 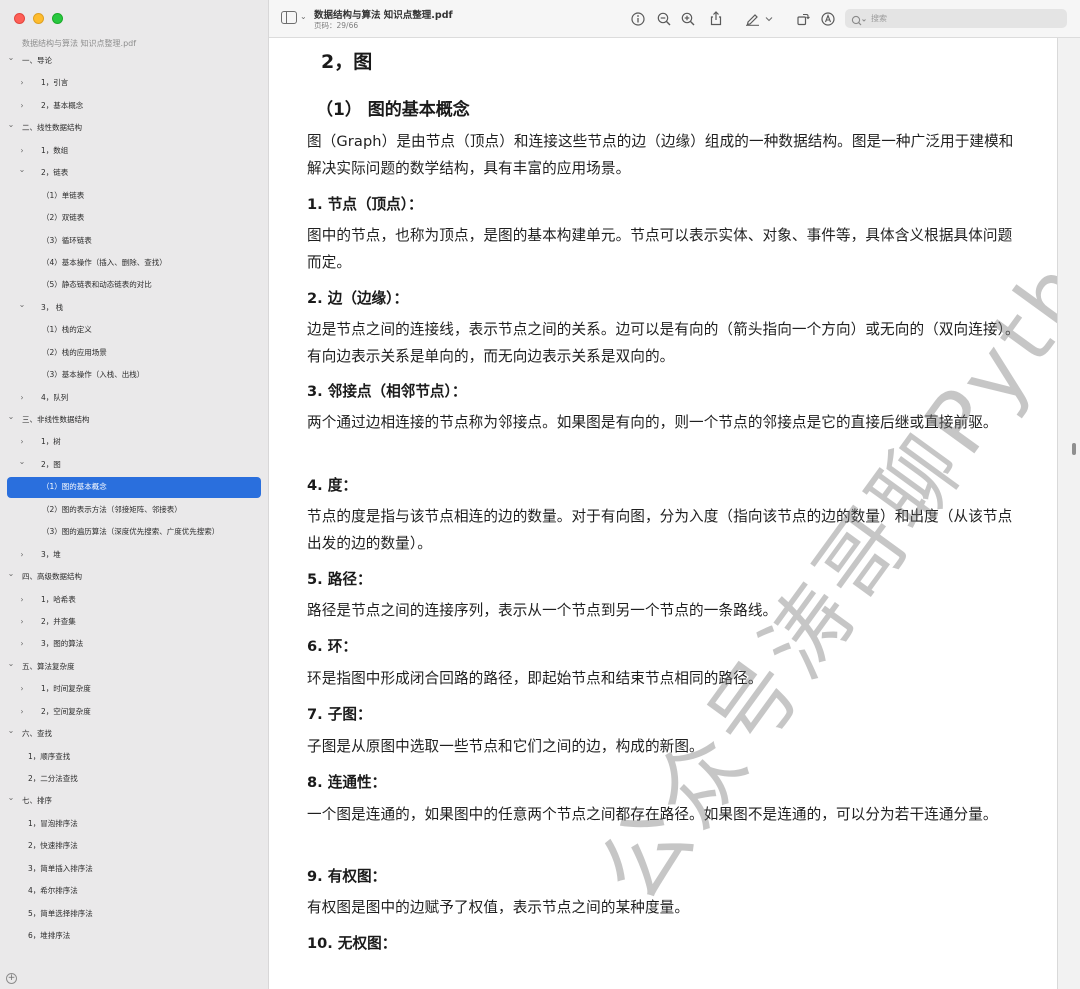 What do you see at coordinates (134, 128) in the screenshot?
I see `outline-item: ⌄ 二、线性数据结构` at bounding box center [134, 128].